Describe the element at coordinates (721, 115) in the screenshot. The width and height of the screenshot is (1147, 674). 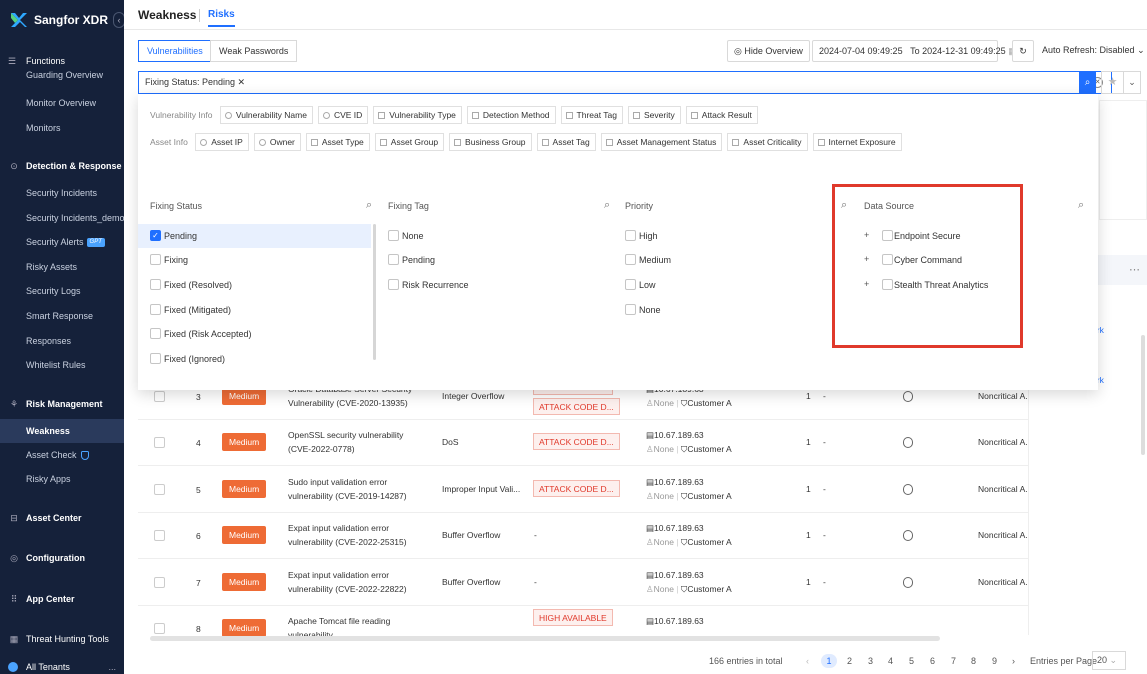
I see `filter-attack-result: Attack Result` at that location.